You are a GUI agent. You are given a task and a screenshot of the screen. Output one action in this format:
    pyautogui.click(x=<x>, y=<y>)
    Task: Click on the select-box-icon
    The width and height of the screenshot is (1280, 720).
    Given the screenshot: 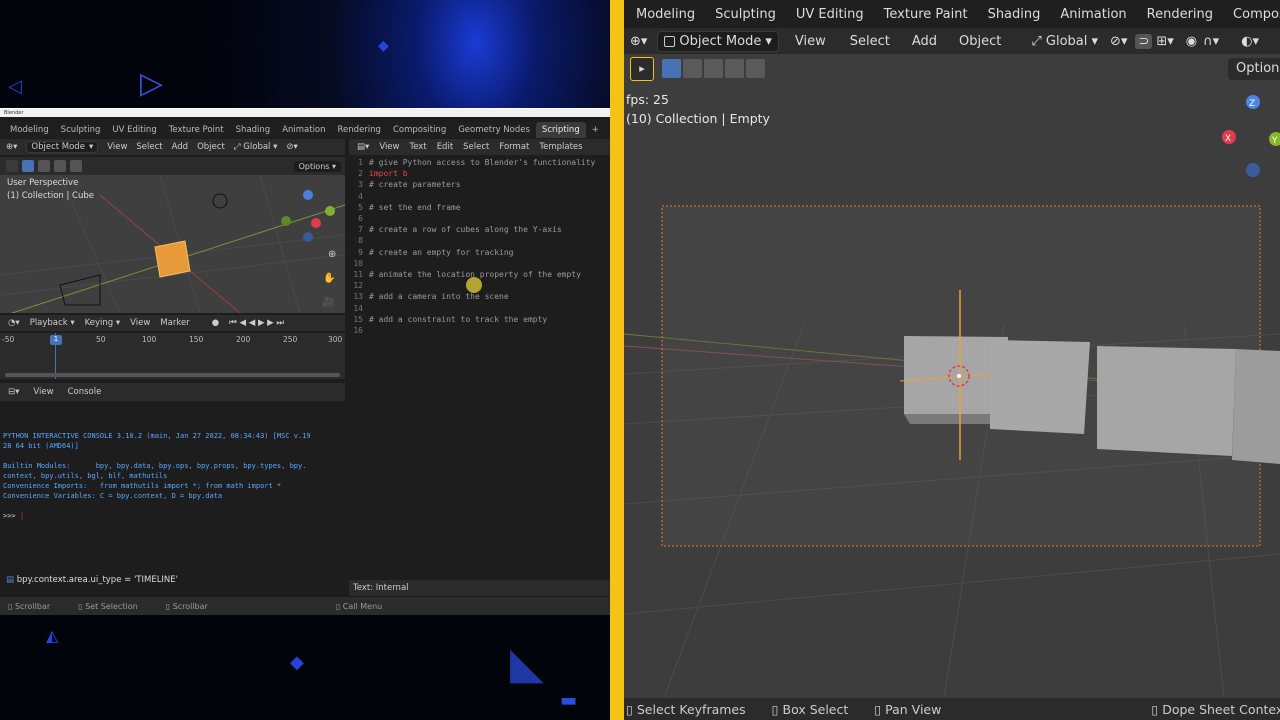 What is the action you would take?
    pyautogui.click(x=28, y=166)
    